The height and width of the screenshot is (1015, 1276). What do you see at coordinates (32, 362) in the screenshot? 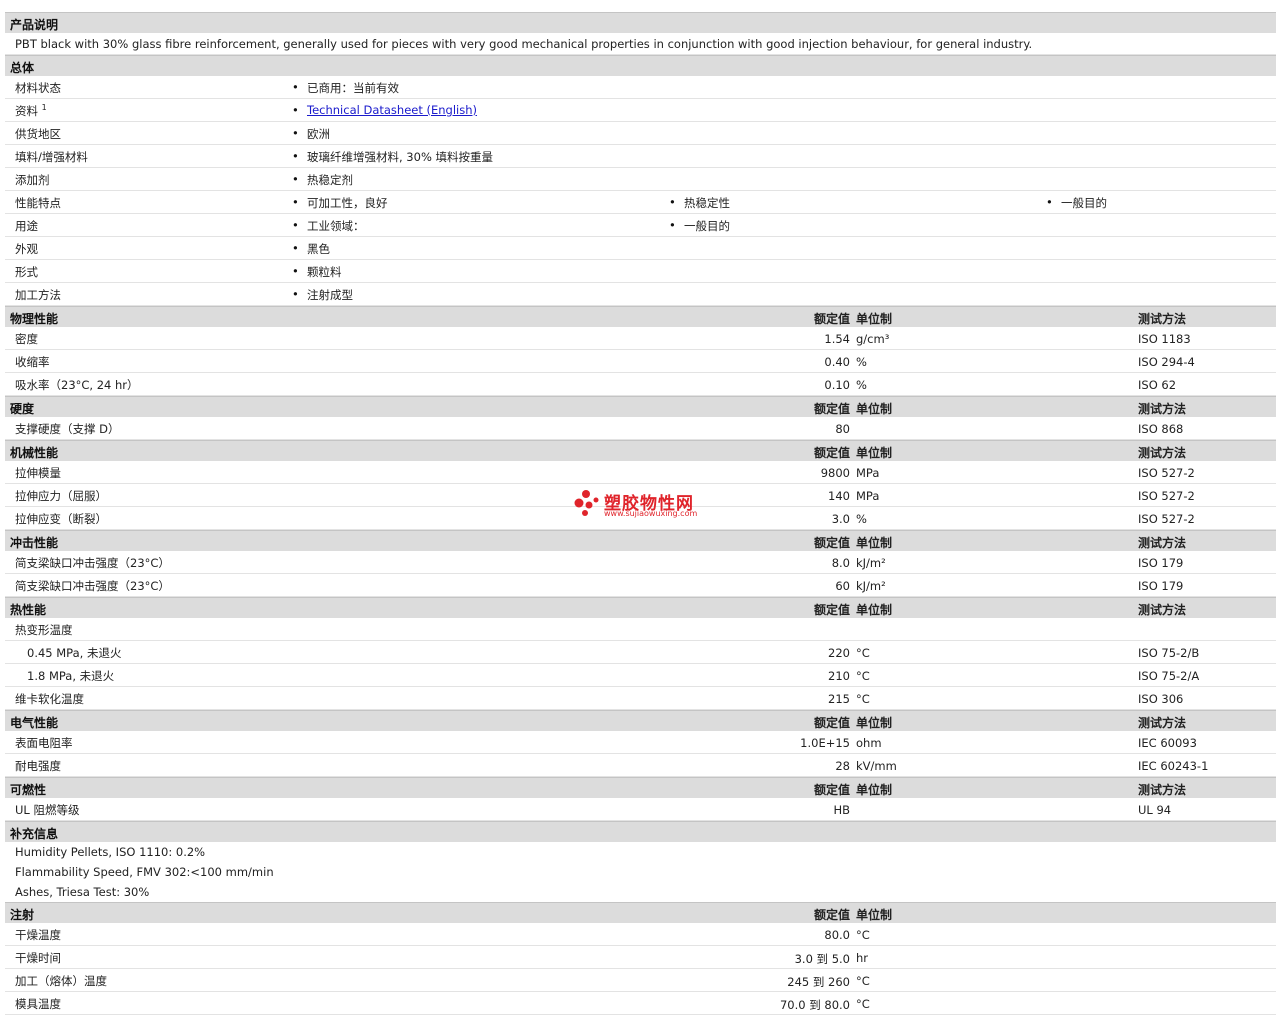
I see `row-label: 收缩率` at bounding box center [32, 362].